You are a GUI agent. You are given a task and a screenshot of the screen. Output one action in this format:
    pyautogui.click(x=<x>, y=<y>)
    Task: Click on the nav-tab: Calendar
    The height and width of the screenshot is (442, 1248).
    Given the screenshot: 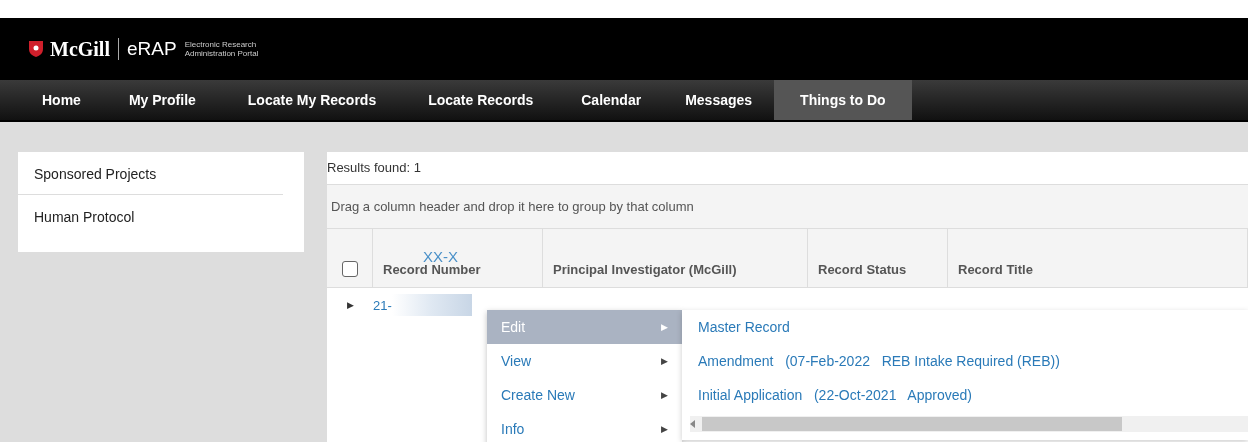 What is the action you would take?
    pyautogui.click(x=611, y=100)
    